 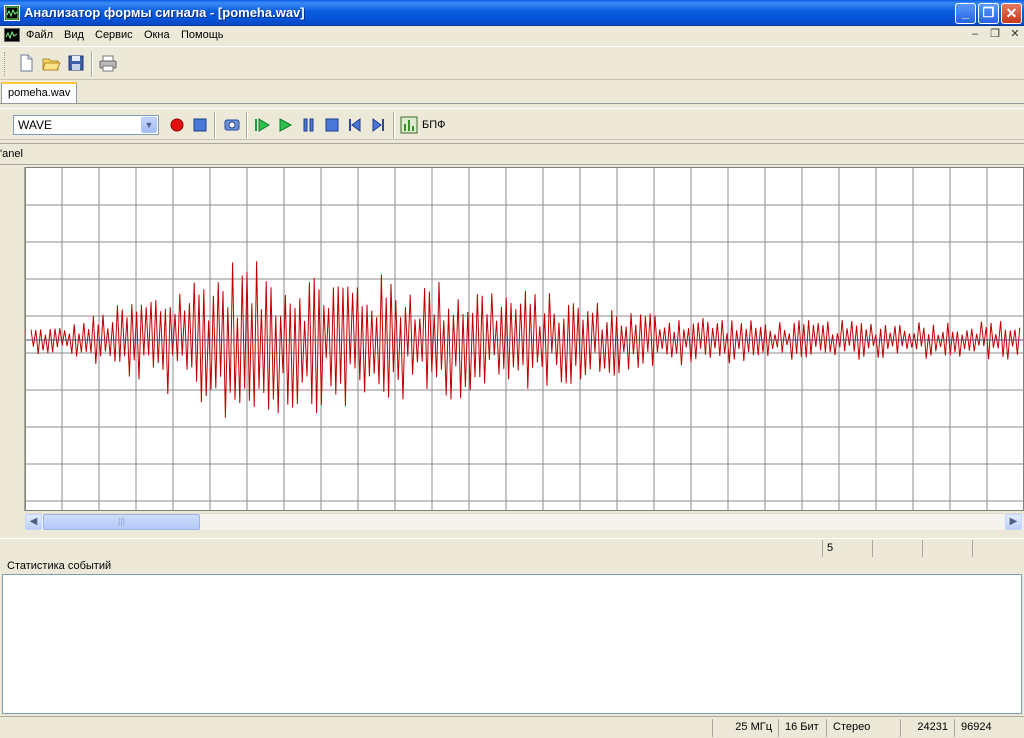 I want to click on capture-button, so click(x=232, y=125).